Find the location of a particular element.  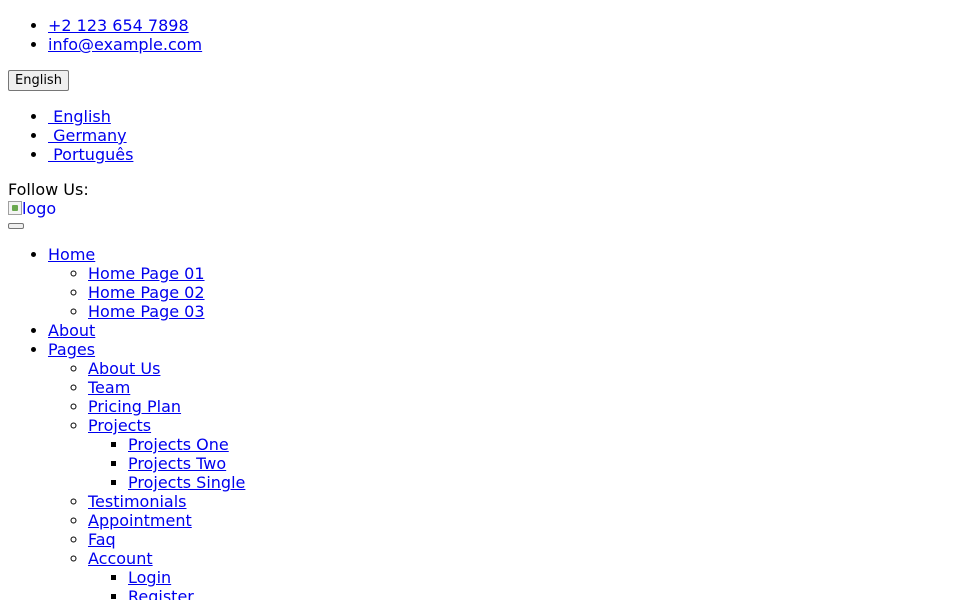

language-option-label: Português is located at coordinates (91, 154).